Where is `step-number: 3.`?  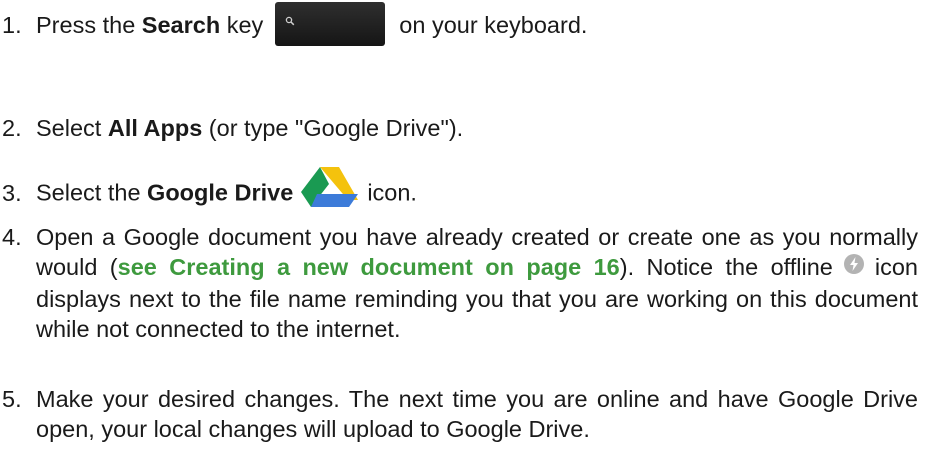 step-number: 3. is located at coordinates (12, 192).